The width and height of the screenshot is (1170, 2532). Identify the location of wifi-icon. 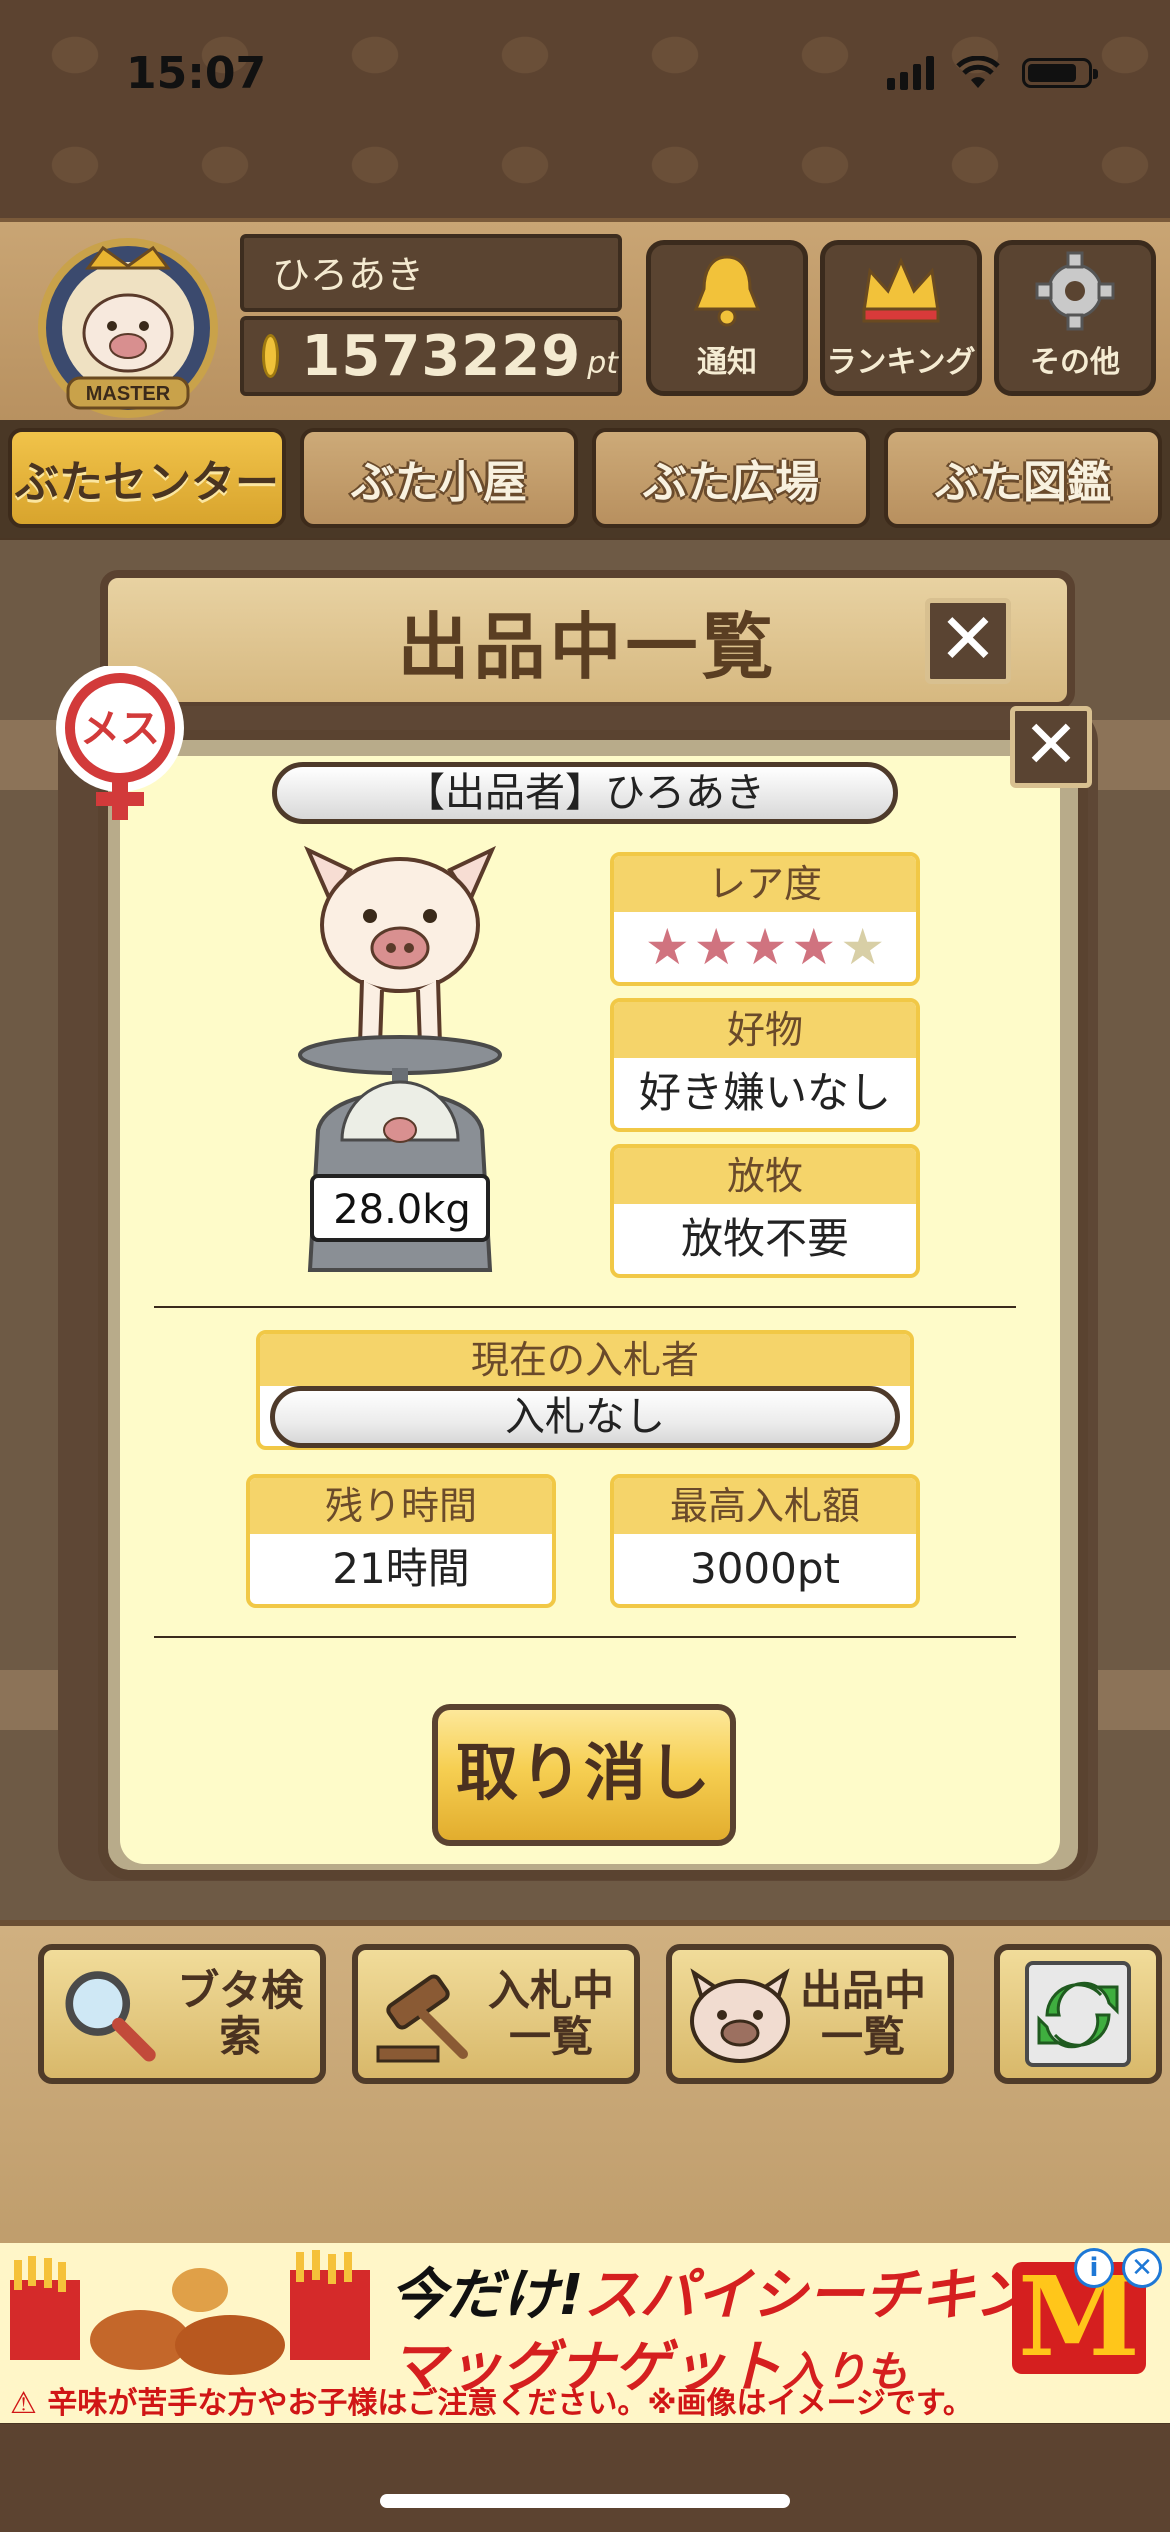
(978, 72).